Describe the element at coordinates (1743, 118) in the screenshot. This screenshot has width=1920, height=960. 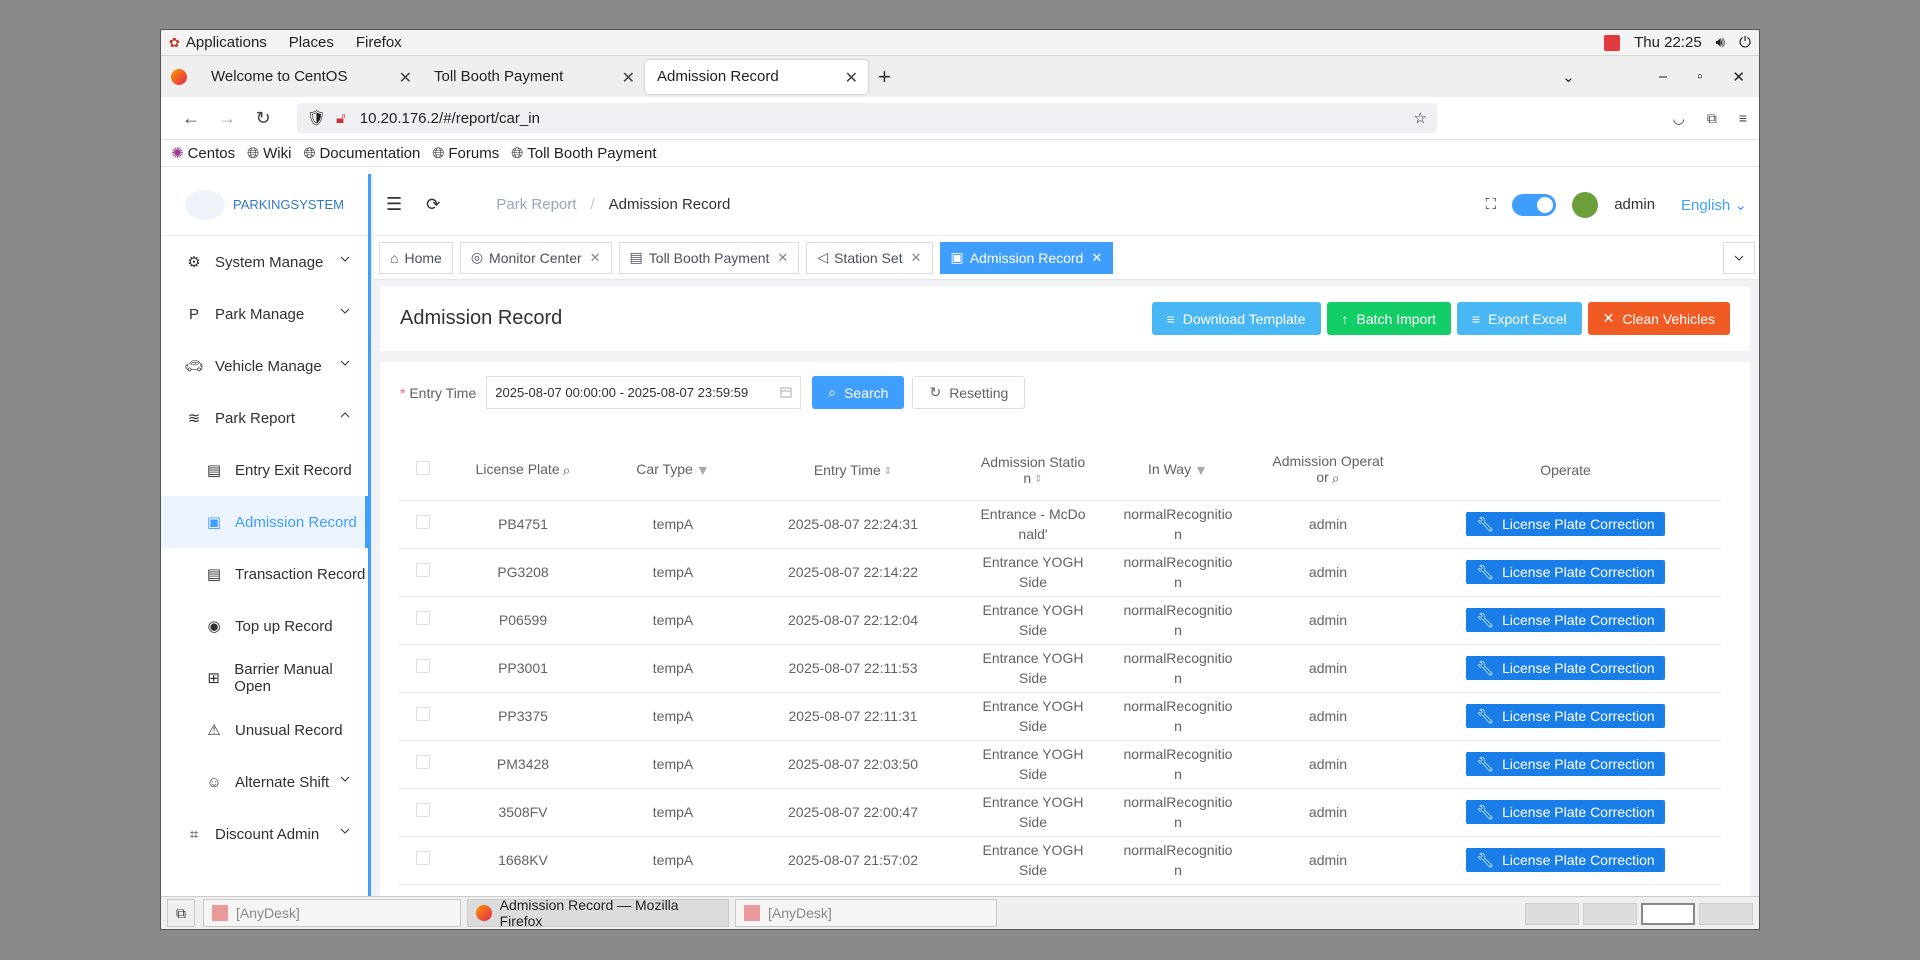
I see `menu-icon: ≡` at that location.